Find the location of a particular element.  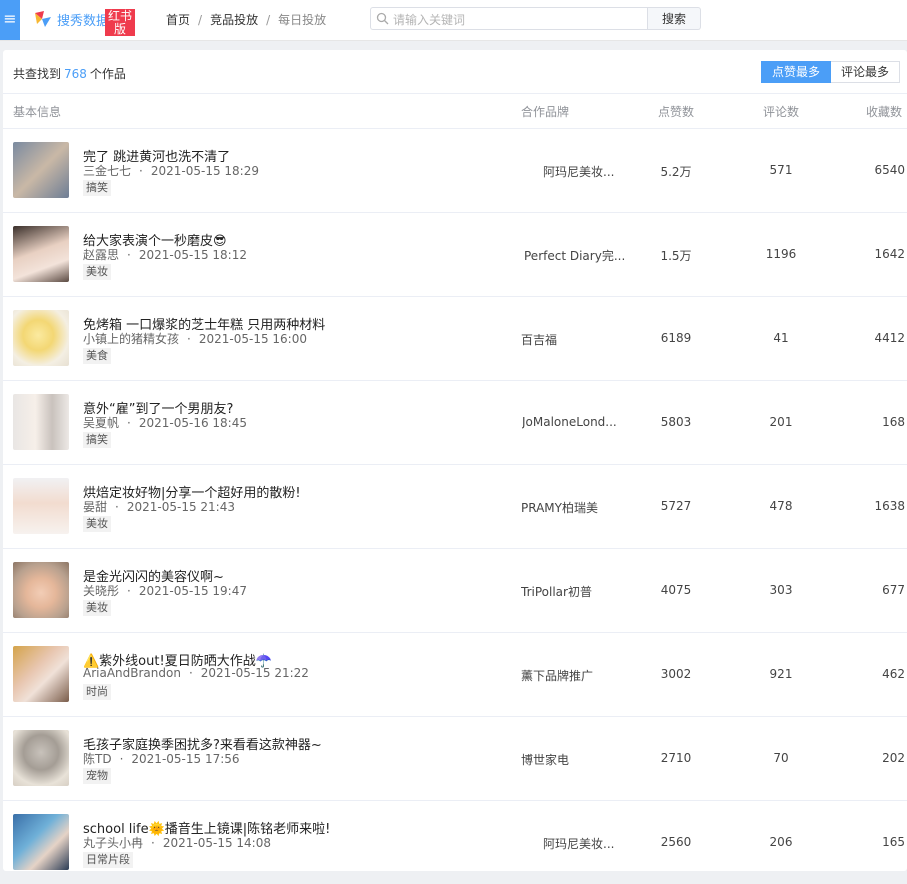

favorites-count: 202 is located at coordinates (893, 758).